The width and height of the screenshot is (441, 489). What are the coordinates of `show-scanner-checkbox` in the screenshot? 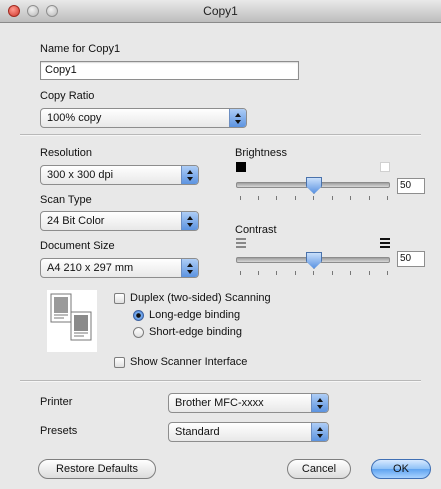 It's located at (119, 362).